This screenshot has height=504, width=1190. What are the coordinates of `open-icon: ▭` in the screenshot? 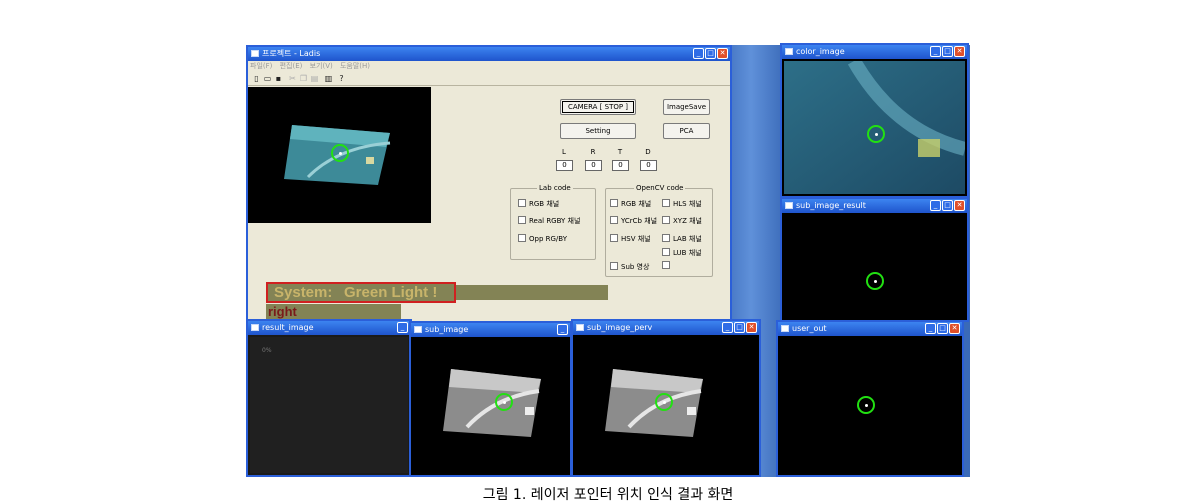 It's located at (267, 78).